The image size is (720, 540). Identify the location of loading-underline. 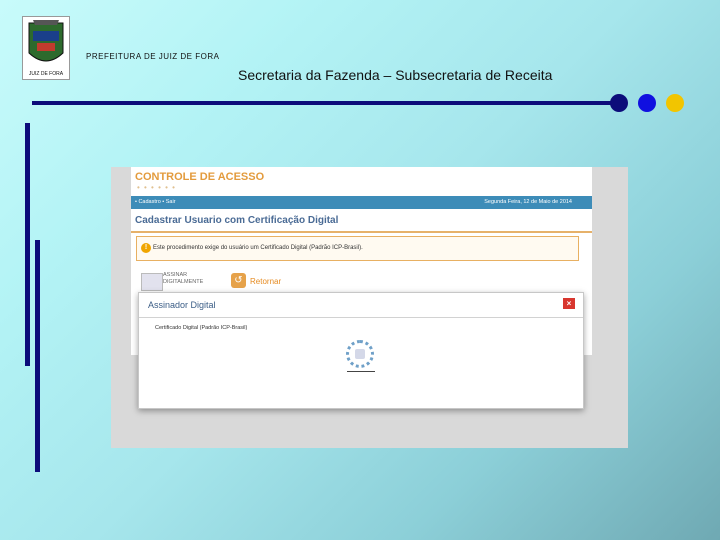
(361, 371).